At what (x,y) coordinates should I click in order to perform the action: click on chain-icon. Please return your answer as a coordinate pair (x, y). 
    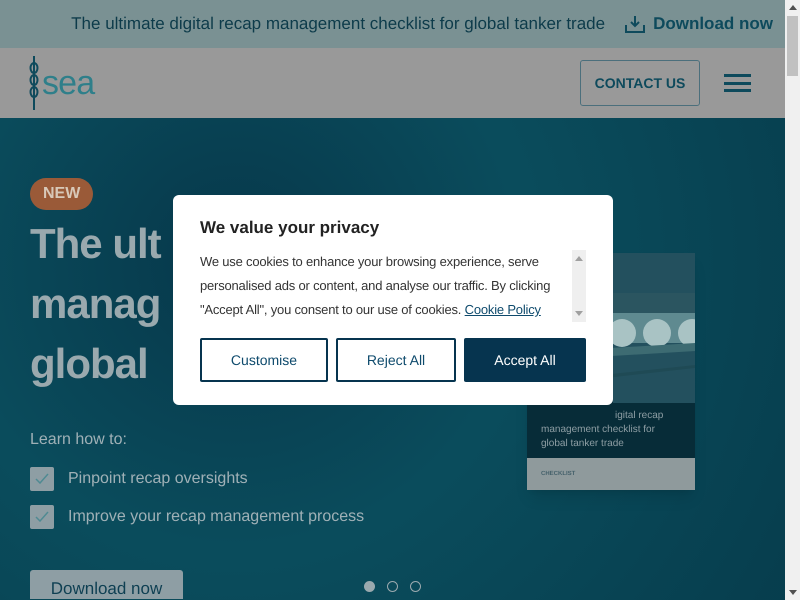
    Looking at the image, I should click on (34, 83).